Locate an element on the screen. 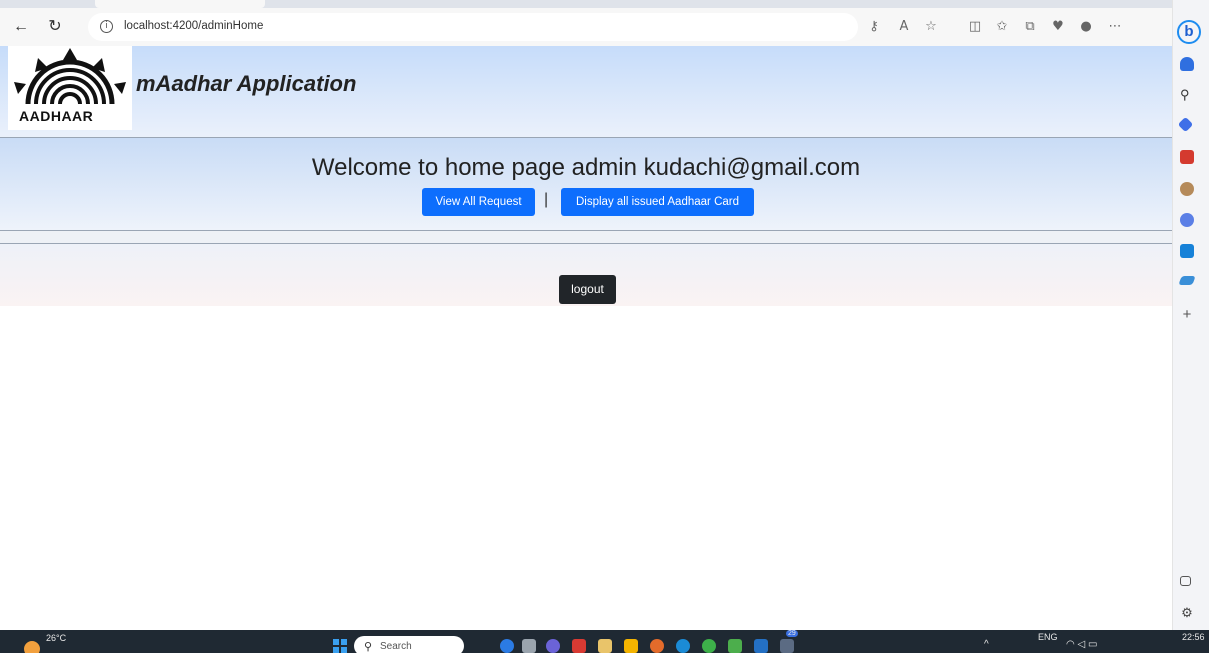  address-bar: i localhost:4200/adminHome is located at coordinates (473, 27).